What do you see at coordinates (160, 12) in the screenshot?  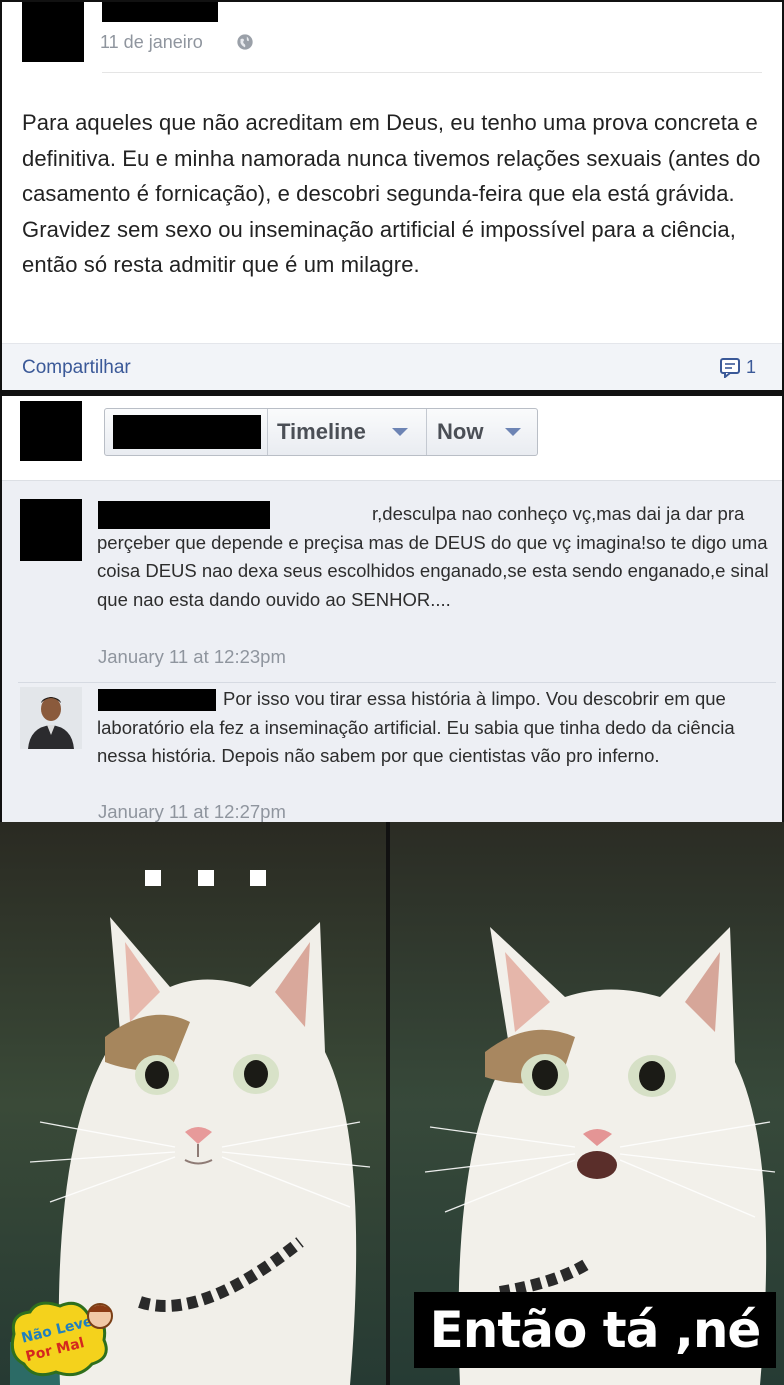 I see `author-name-redacted` at bounding box center [160, 12].